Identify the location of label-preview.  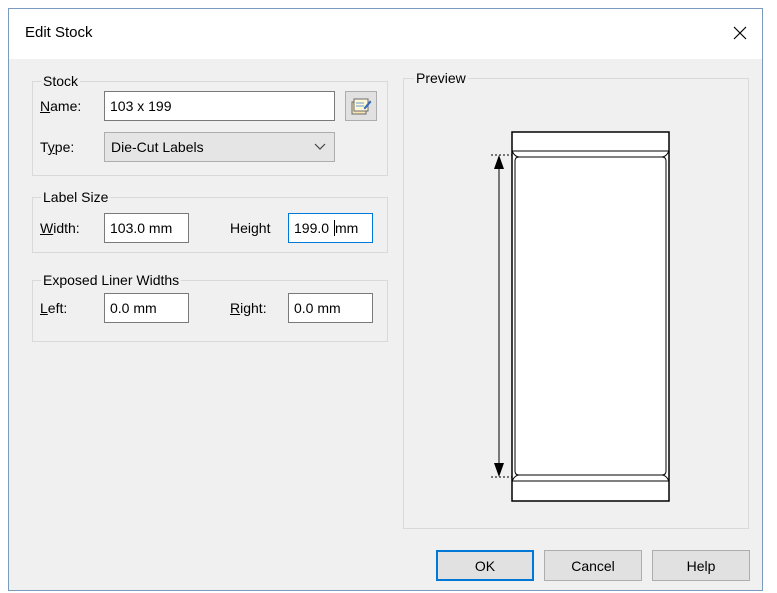
(580, 316).